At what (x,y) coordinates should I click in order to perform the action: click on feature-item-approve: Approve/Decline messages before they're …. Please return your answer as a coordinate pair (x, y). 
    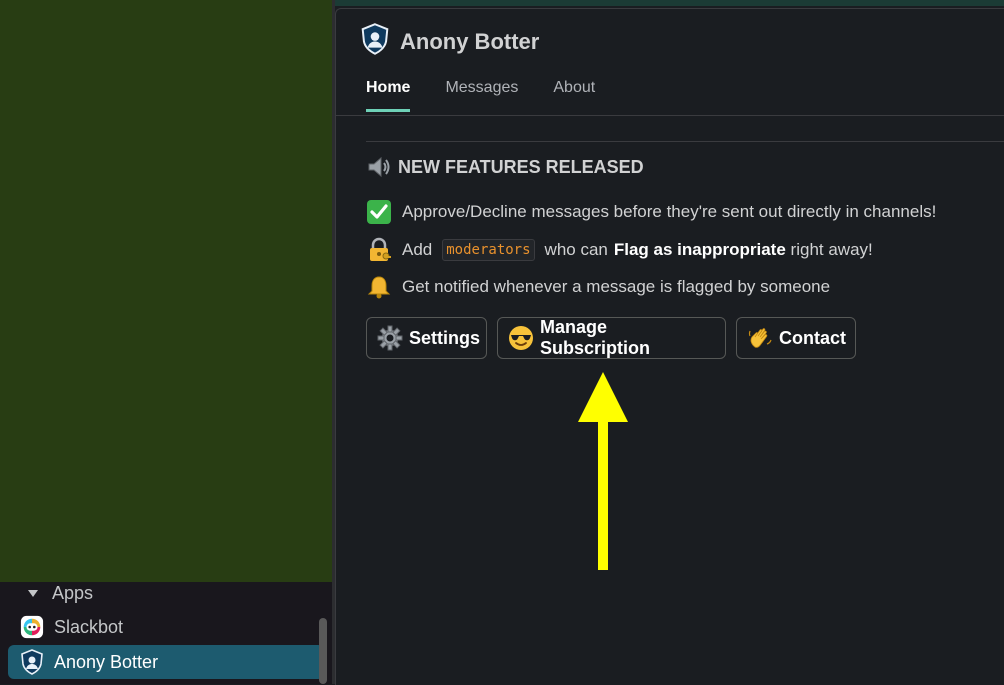
    Looking at the image, I should click on (651, 212).